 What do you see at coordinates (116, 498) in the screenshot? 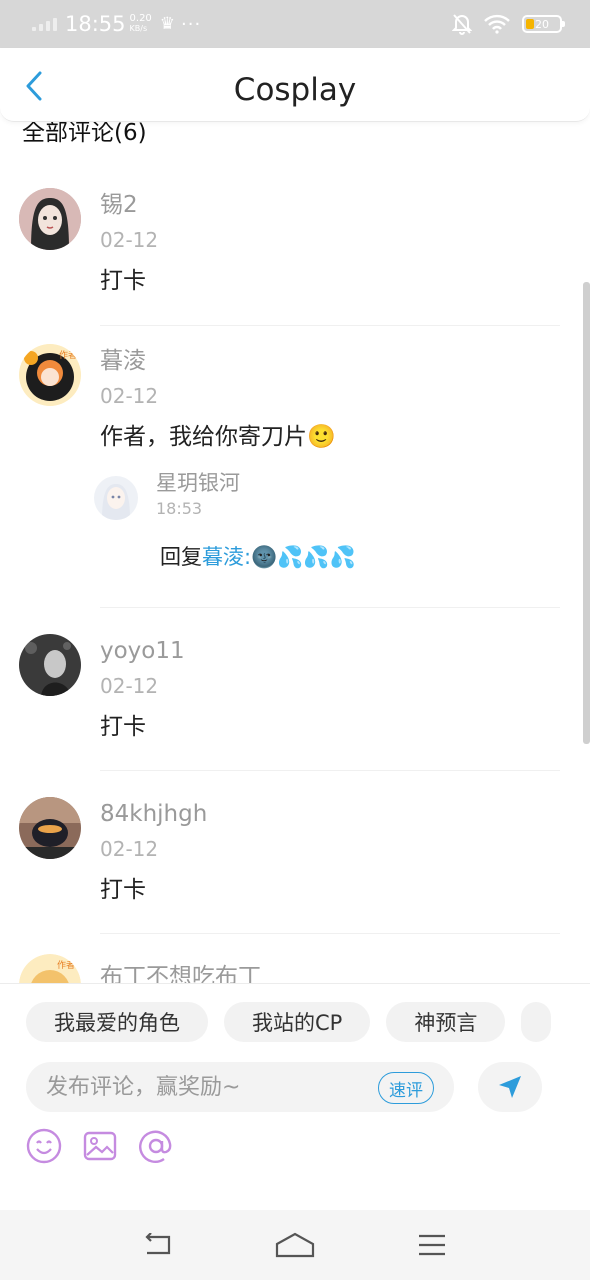
I see `reply-avatar` at bounding box center [116, 498].